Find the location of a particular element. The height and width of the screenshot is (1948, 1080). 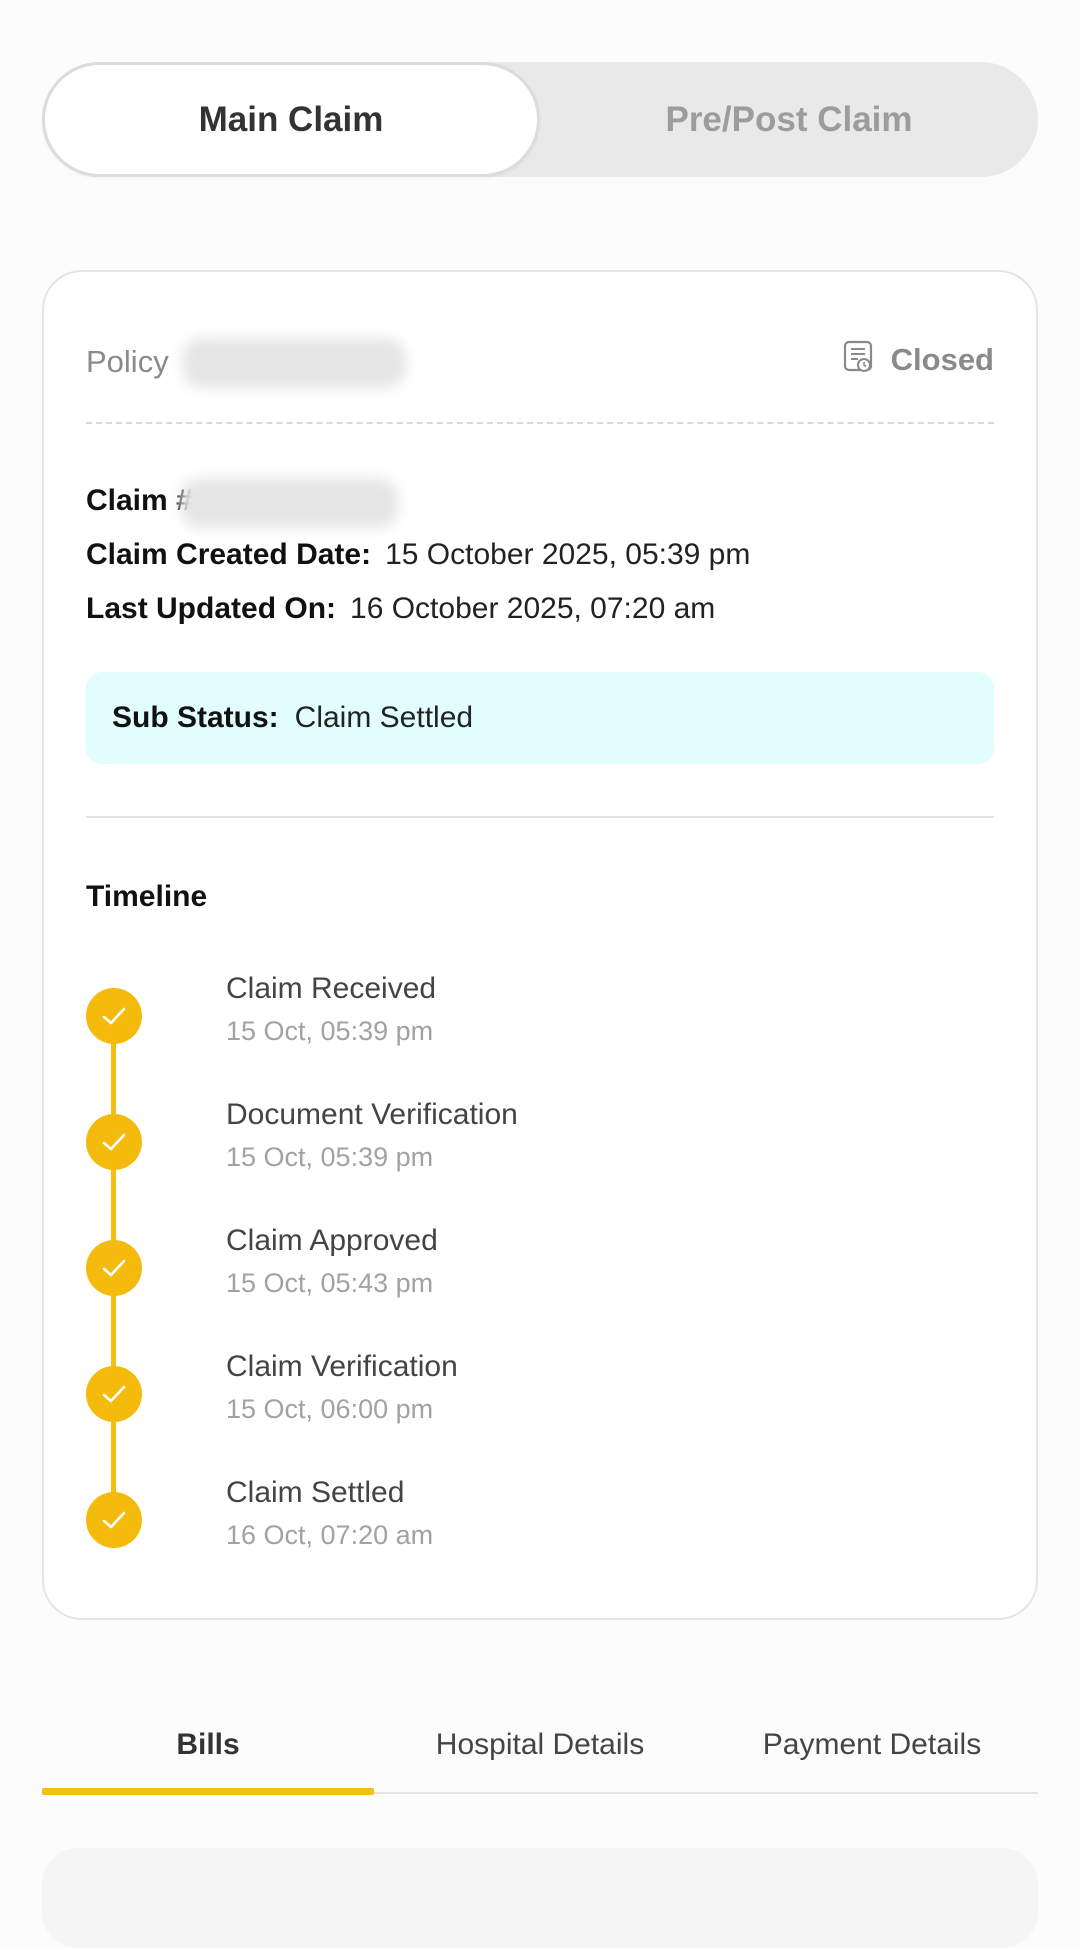

active-tab-indicator is located at coordinates (208, 1791).